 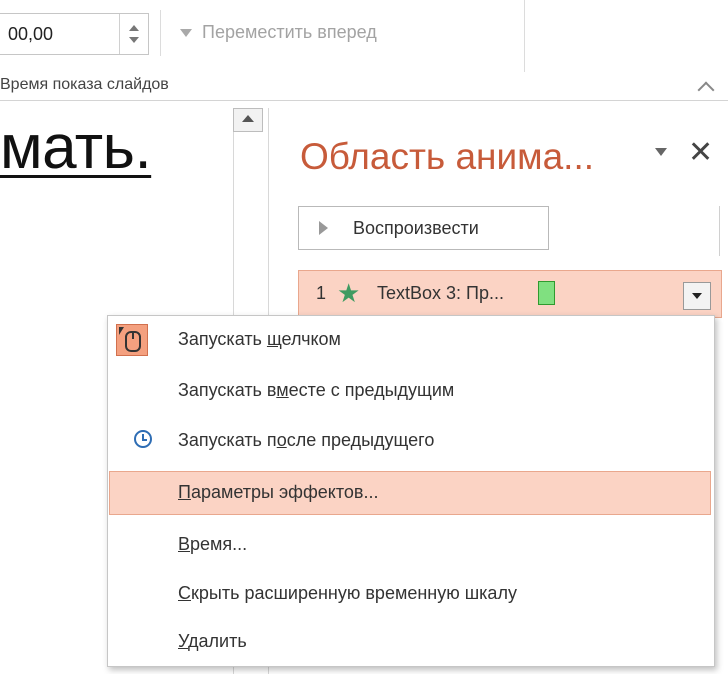 I want to click on play-button: Воспроизвести, so click(x=423, y=228).